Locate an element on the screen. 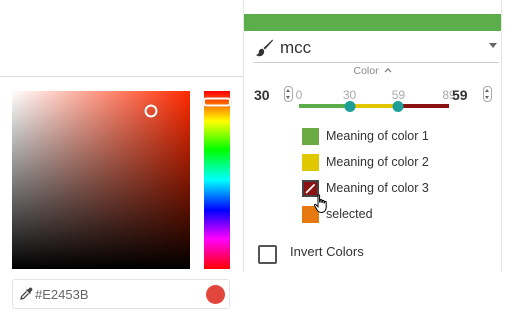 This screenshot has height=320, width=506. saturation-value-handle is located at coordinates (151, 111).